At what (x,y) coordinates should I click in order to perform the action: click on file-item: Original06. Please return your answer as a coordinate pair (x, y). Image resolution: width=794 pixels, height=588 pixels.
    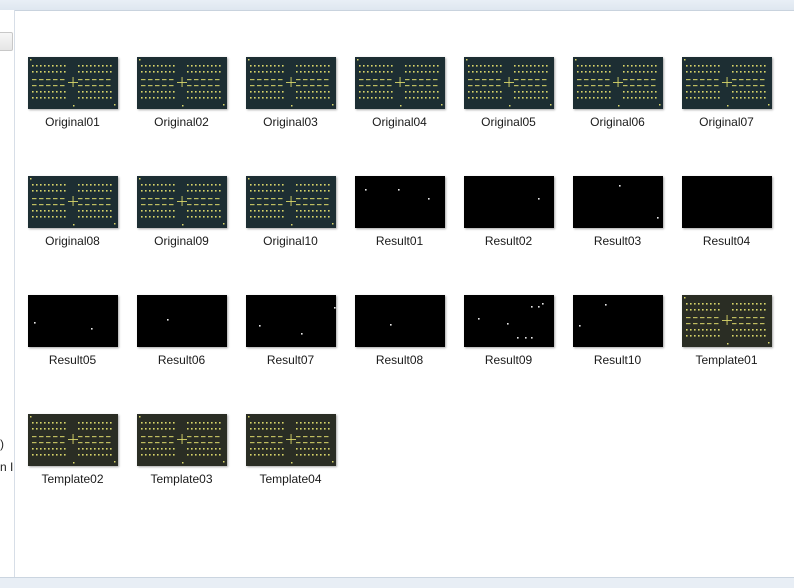
    Looking at the image, I should click on (617, 93).